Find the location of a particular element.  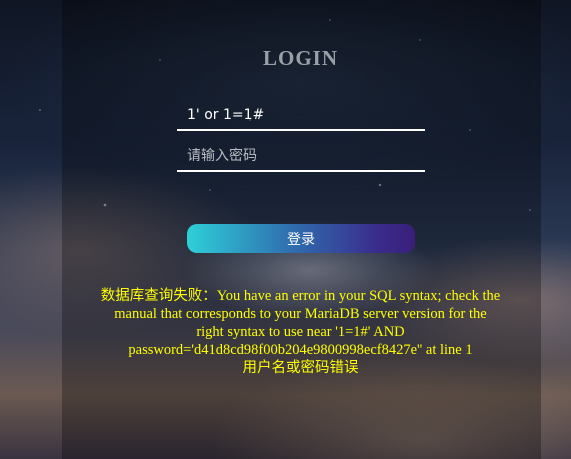

auth-error-message: 用户名或密码错误 is located at coordinates (300, 368).